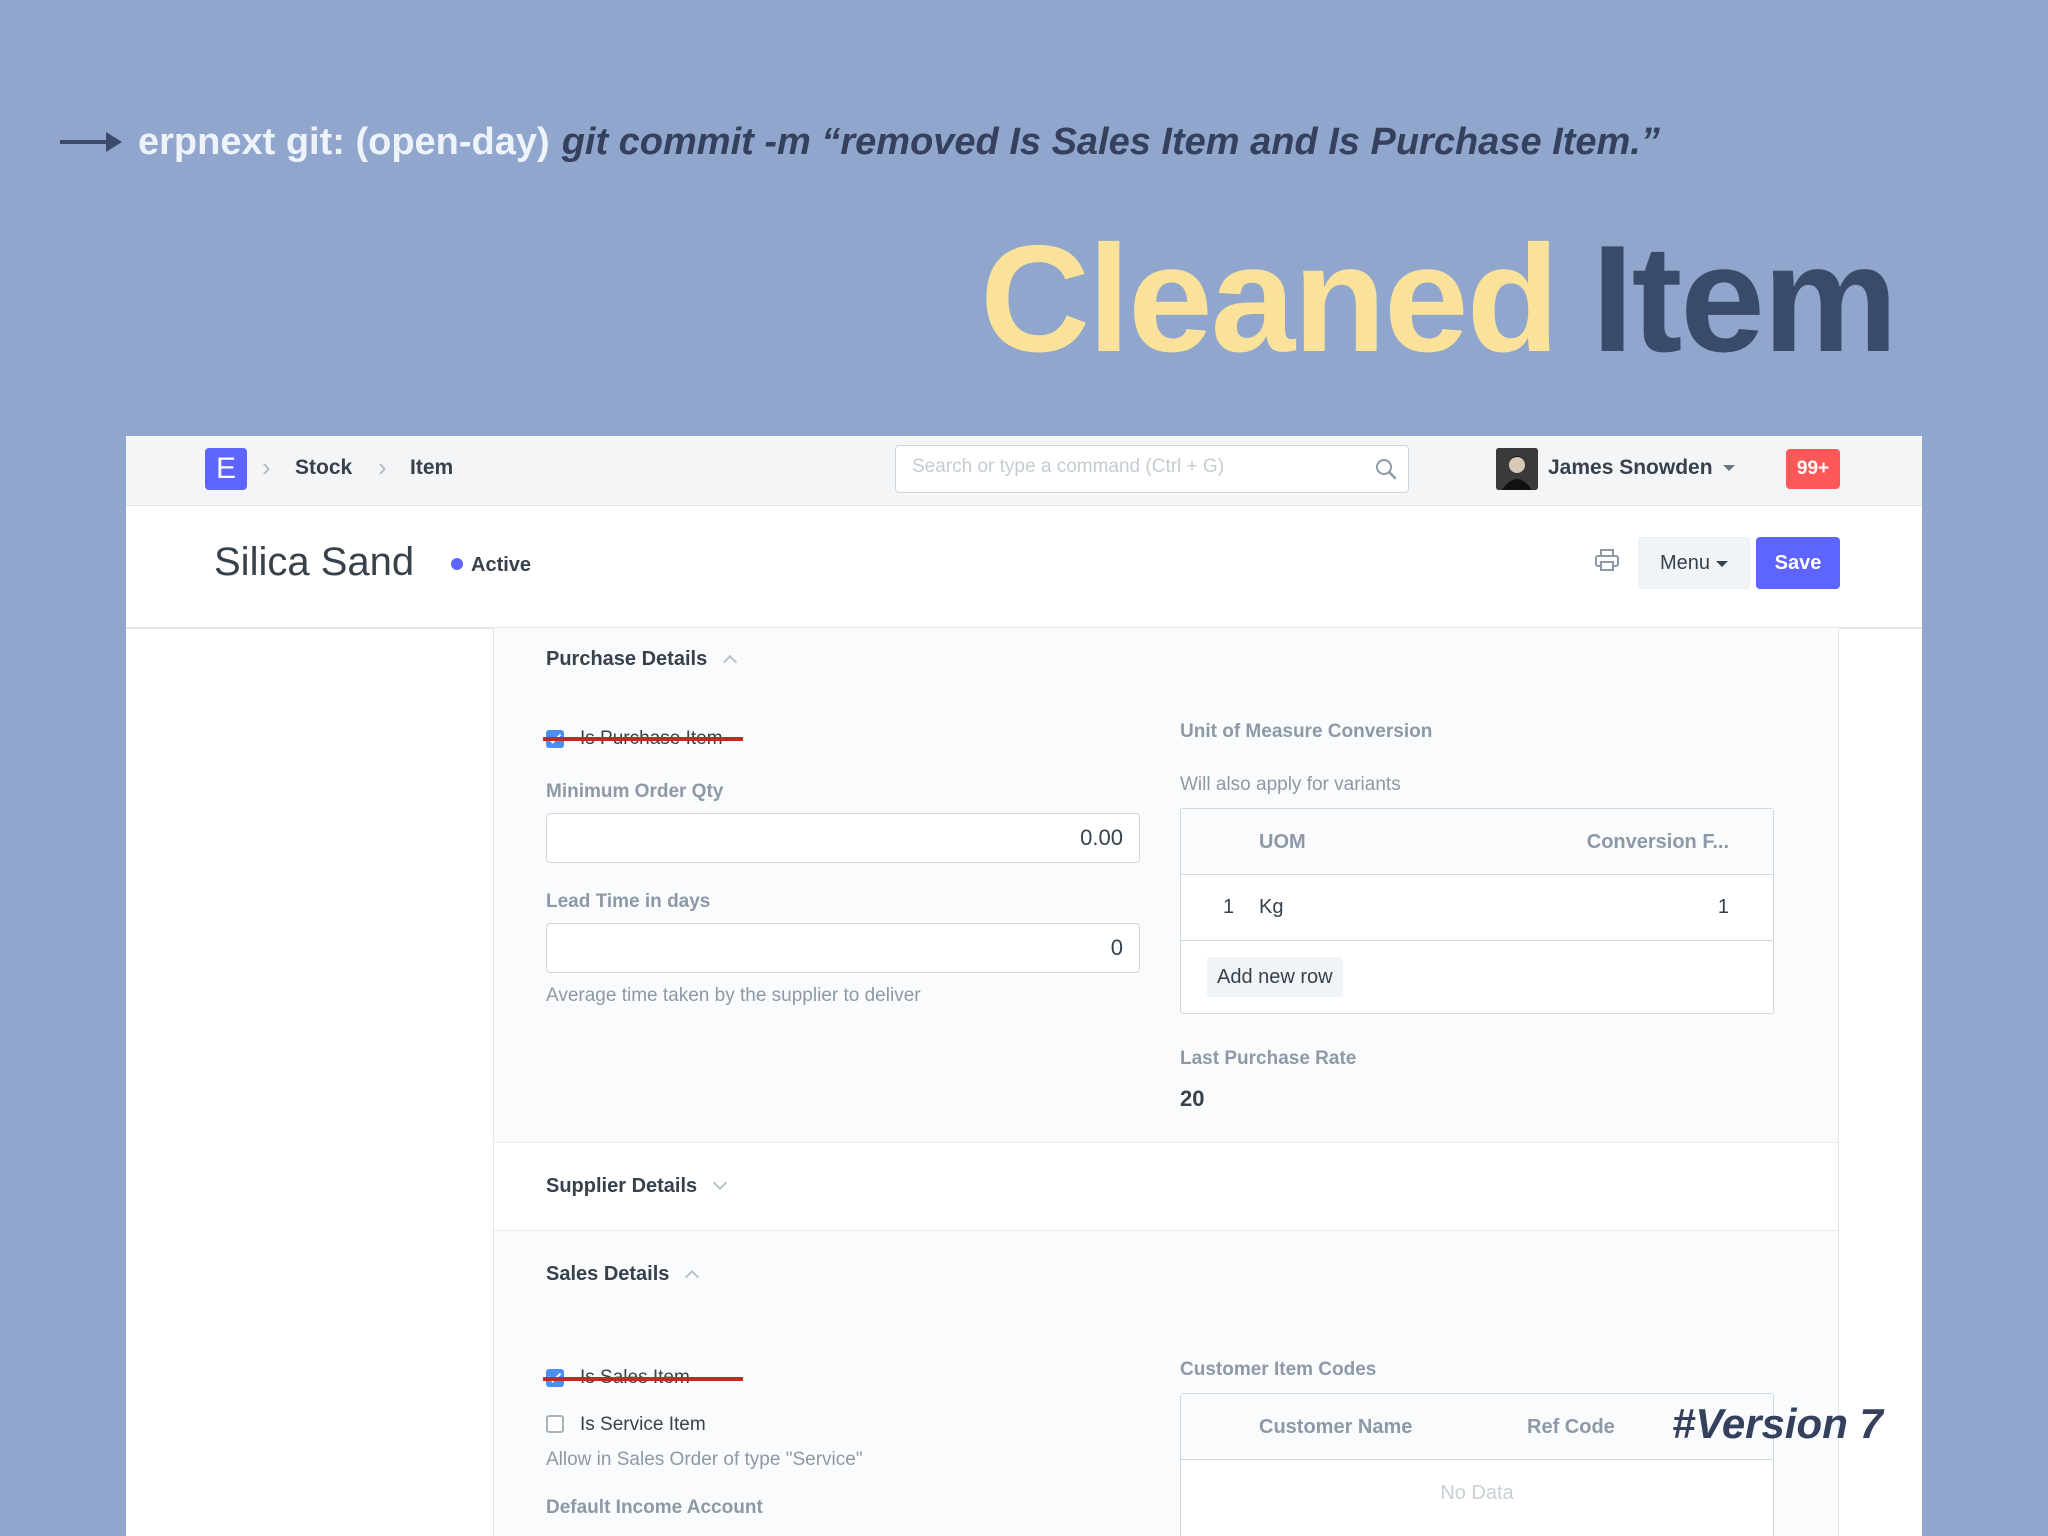  What do you see at coordinates (1386, 469) in the screenshot?
I see `search-icon` at bounding box center [1386, 469].